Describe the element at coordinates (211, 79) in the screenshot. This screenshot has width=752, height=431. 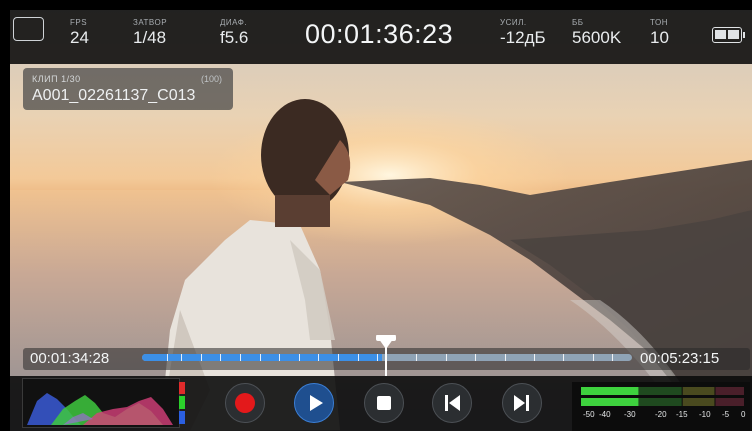
I see `clip-count: (100)` at that location.